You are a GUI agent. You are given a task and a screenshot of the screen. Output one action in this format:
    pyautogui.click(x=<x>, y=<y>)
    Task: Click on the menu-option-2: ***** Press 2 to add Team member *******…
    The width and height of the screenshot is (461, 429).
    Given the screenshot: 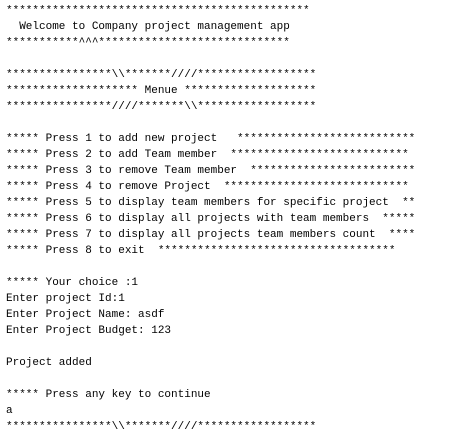 What is the action you would take?
    pyautogui.click(x=207, y=155)
    